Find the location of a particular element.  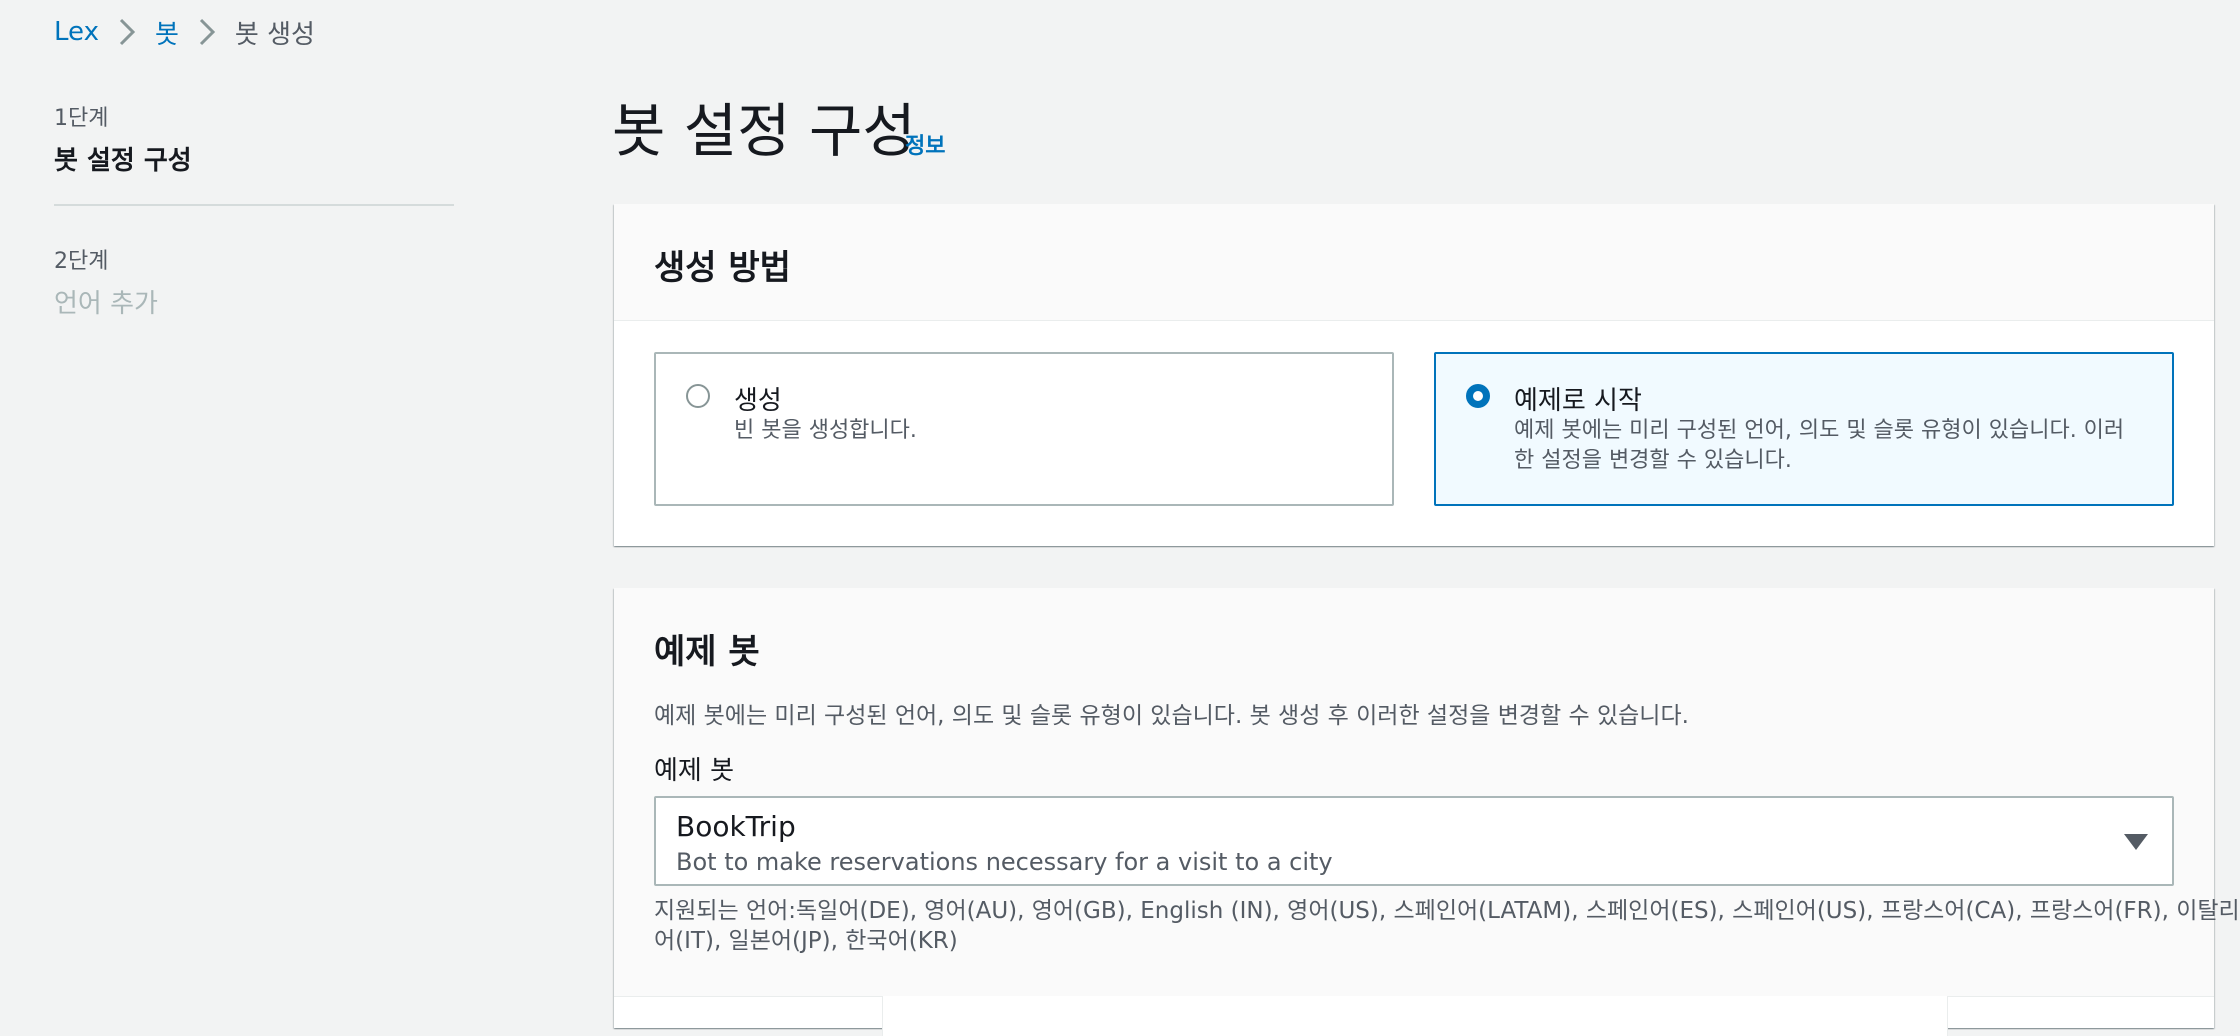

step-2-label: 2단계 is located at coordinates (81, 261).